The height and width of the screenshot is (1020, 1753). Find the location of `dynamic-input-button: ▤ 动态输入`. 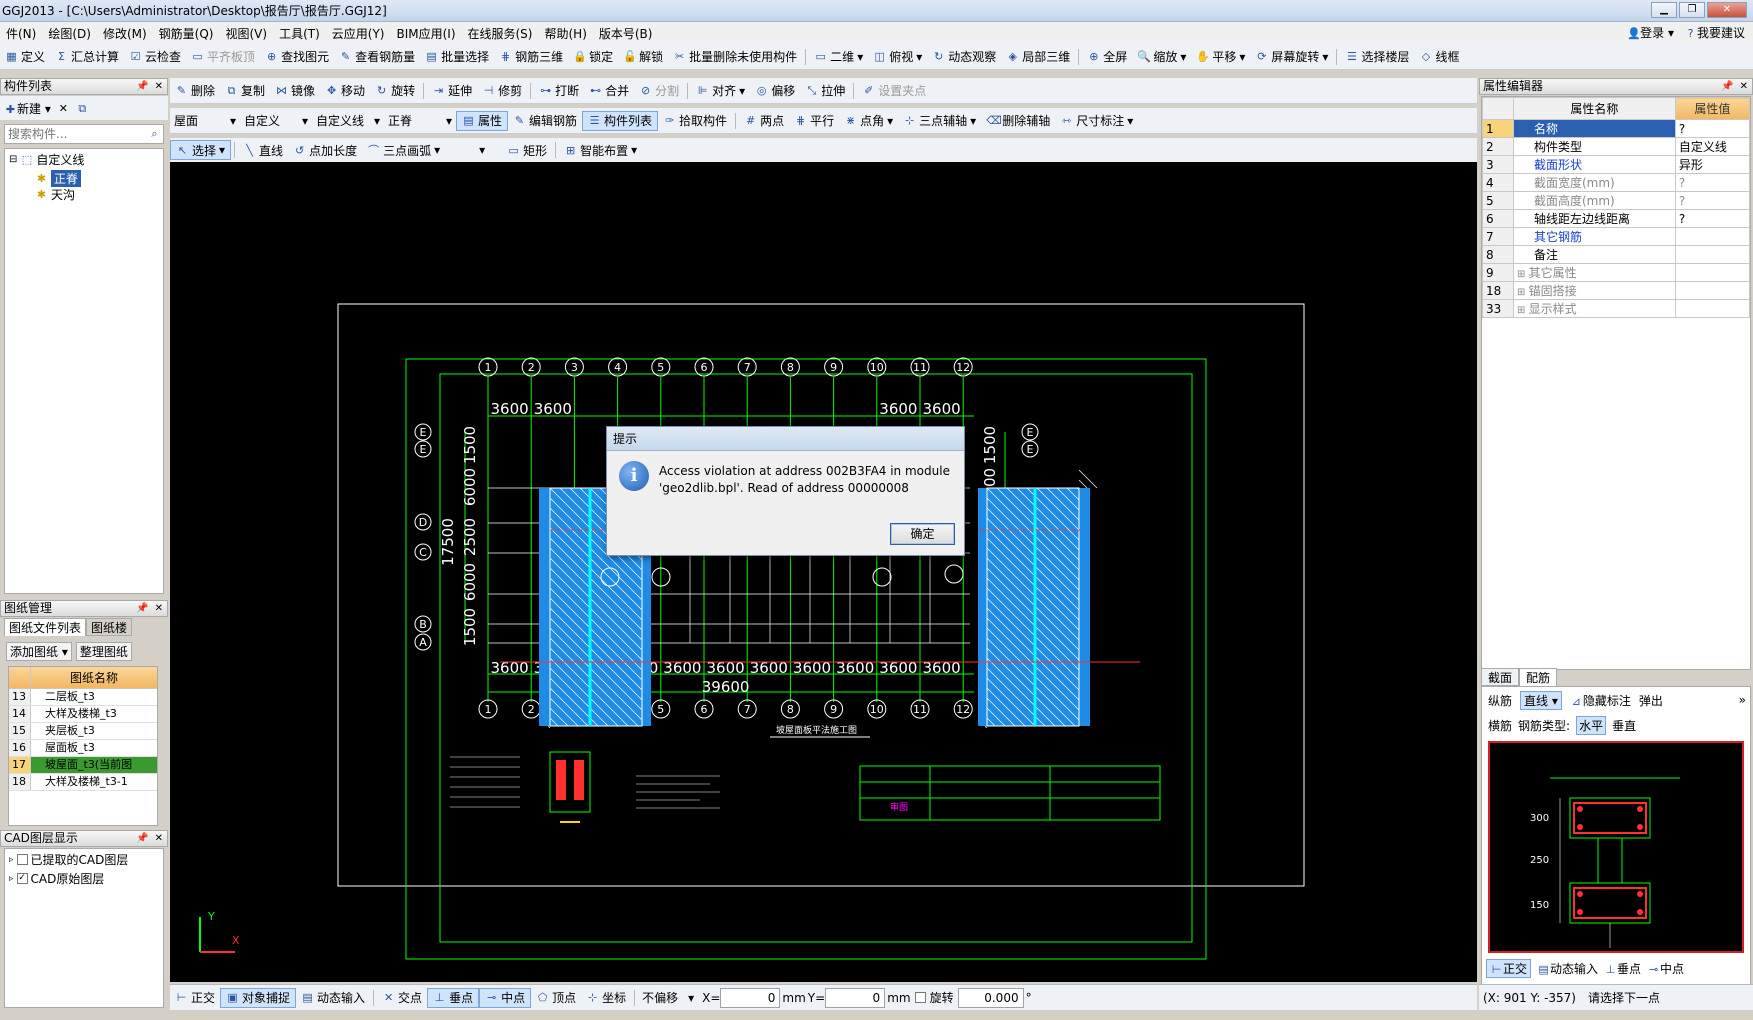

dynamic-input-button: ▤ 动态输入 is located at coordinates (333, 998).